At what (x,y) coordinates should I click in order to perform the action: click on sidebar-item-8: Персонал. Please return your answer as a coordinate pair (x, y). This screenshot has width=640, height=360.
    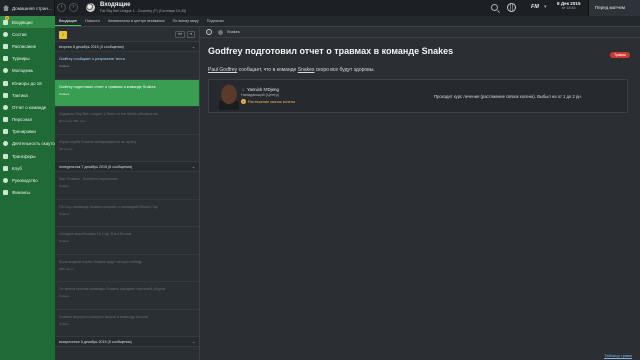
    Looking at the image, I should click on (27, 120).